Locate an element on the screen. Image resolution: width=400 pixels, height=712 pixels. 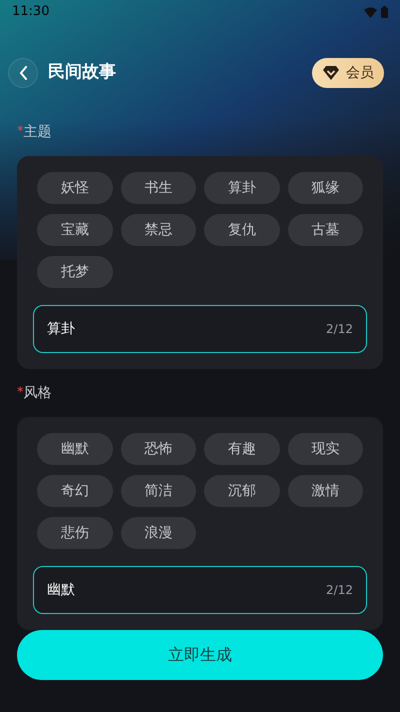
back-button is located at coordinates (23, 73).